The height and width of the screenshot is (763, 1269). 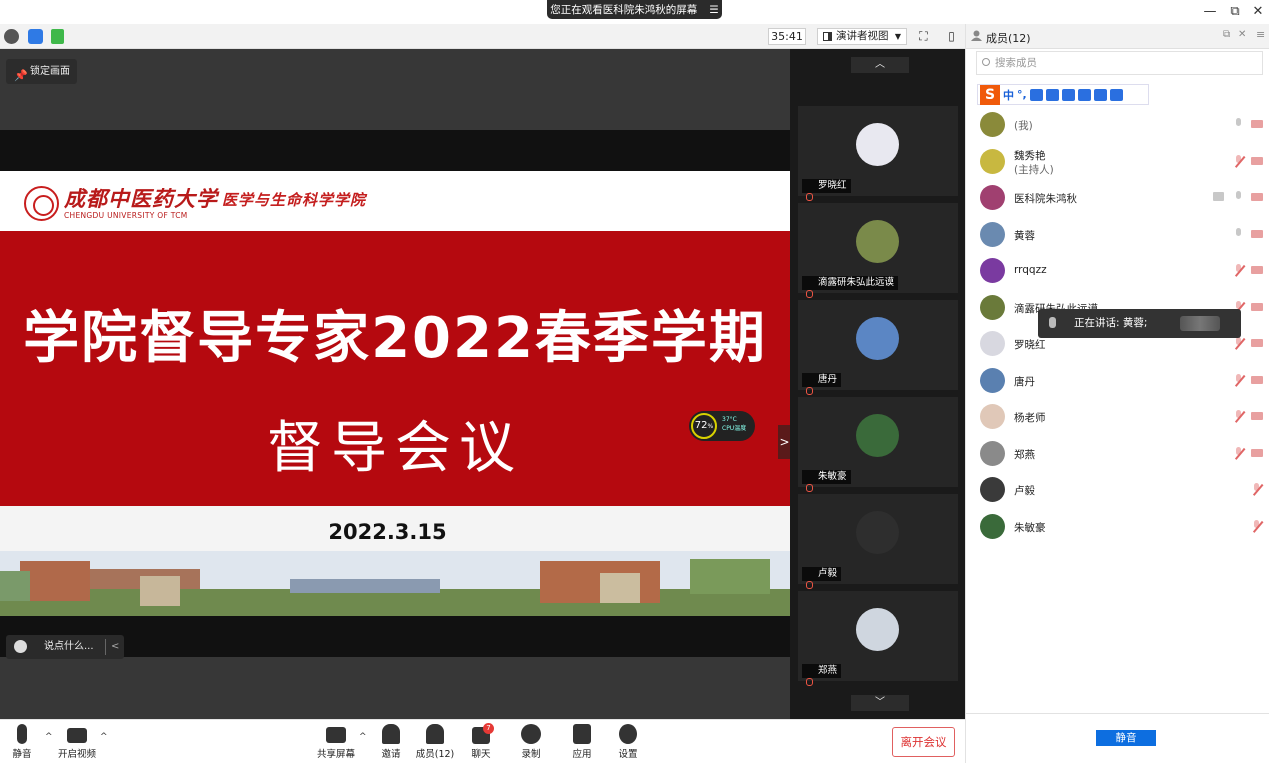 What do you see at coordinates (880, 703) in the screenshot?
I see `gallery-down-button: ﹀` at bounding box center [880, 703].